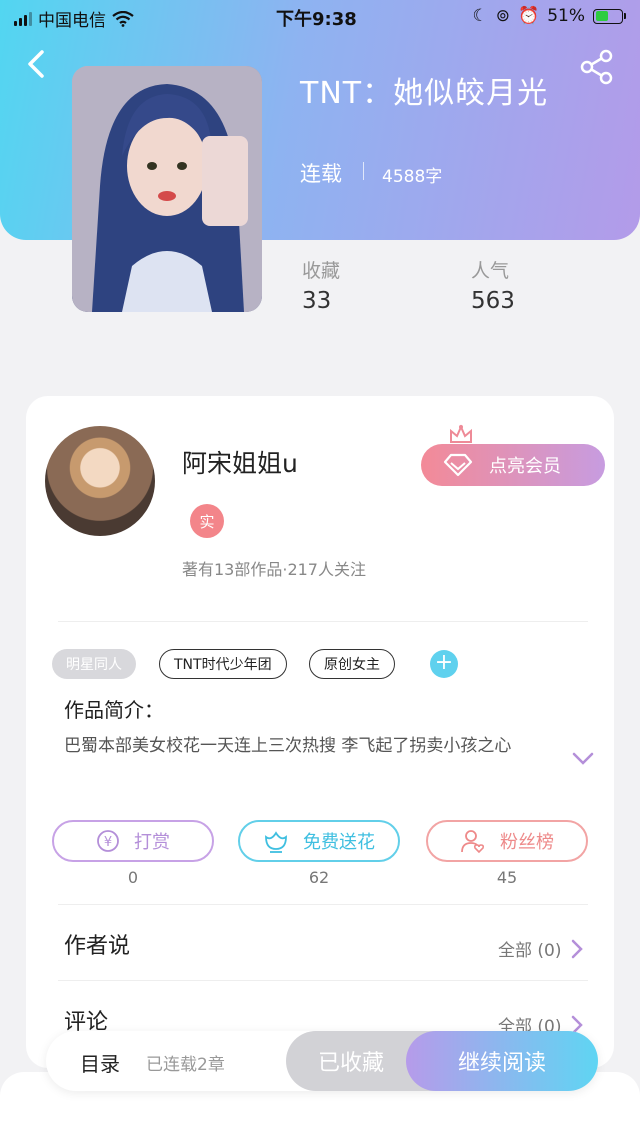 This screenshot has height=1138, width=640. I want to click on book-cover-image, so click(167, 189).